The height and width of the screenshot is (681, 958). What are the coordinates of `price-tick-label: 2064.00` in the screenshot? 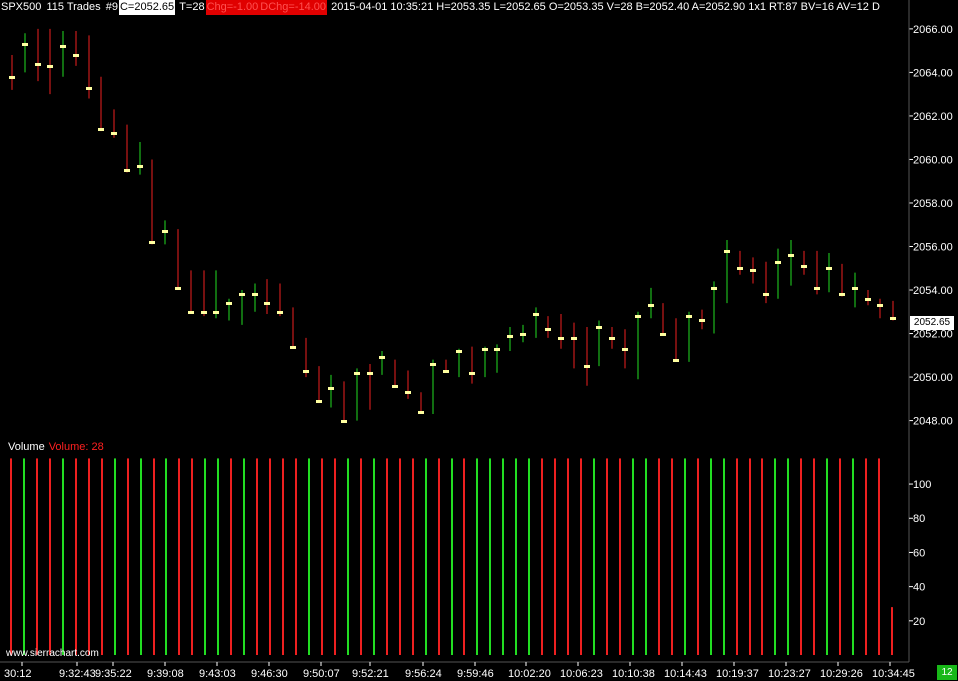 It's located at (933, 73).